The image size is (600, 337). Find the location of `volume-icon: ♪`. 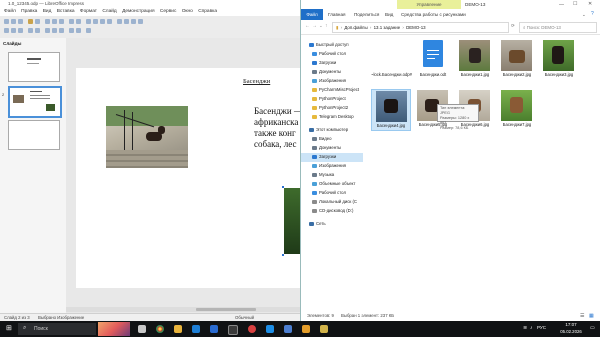

volume-icon: ♪ is located at coordinates (531, 328).